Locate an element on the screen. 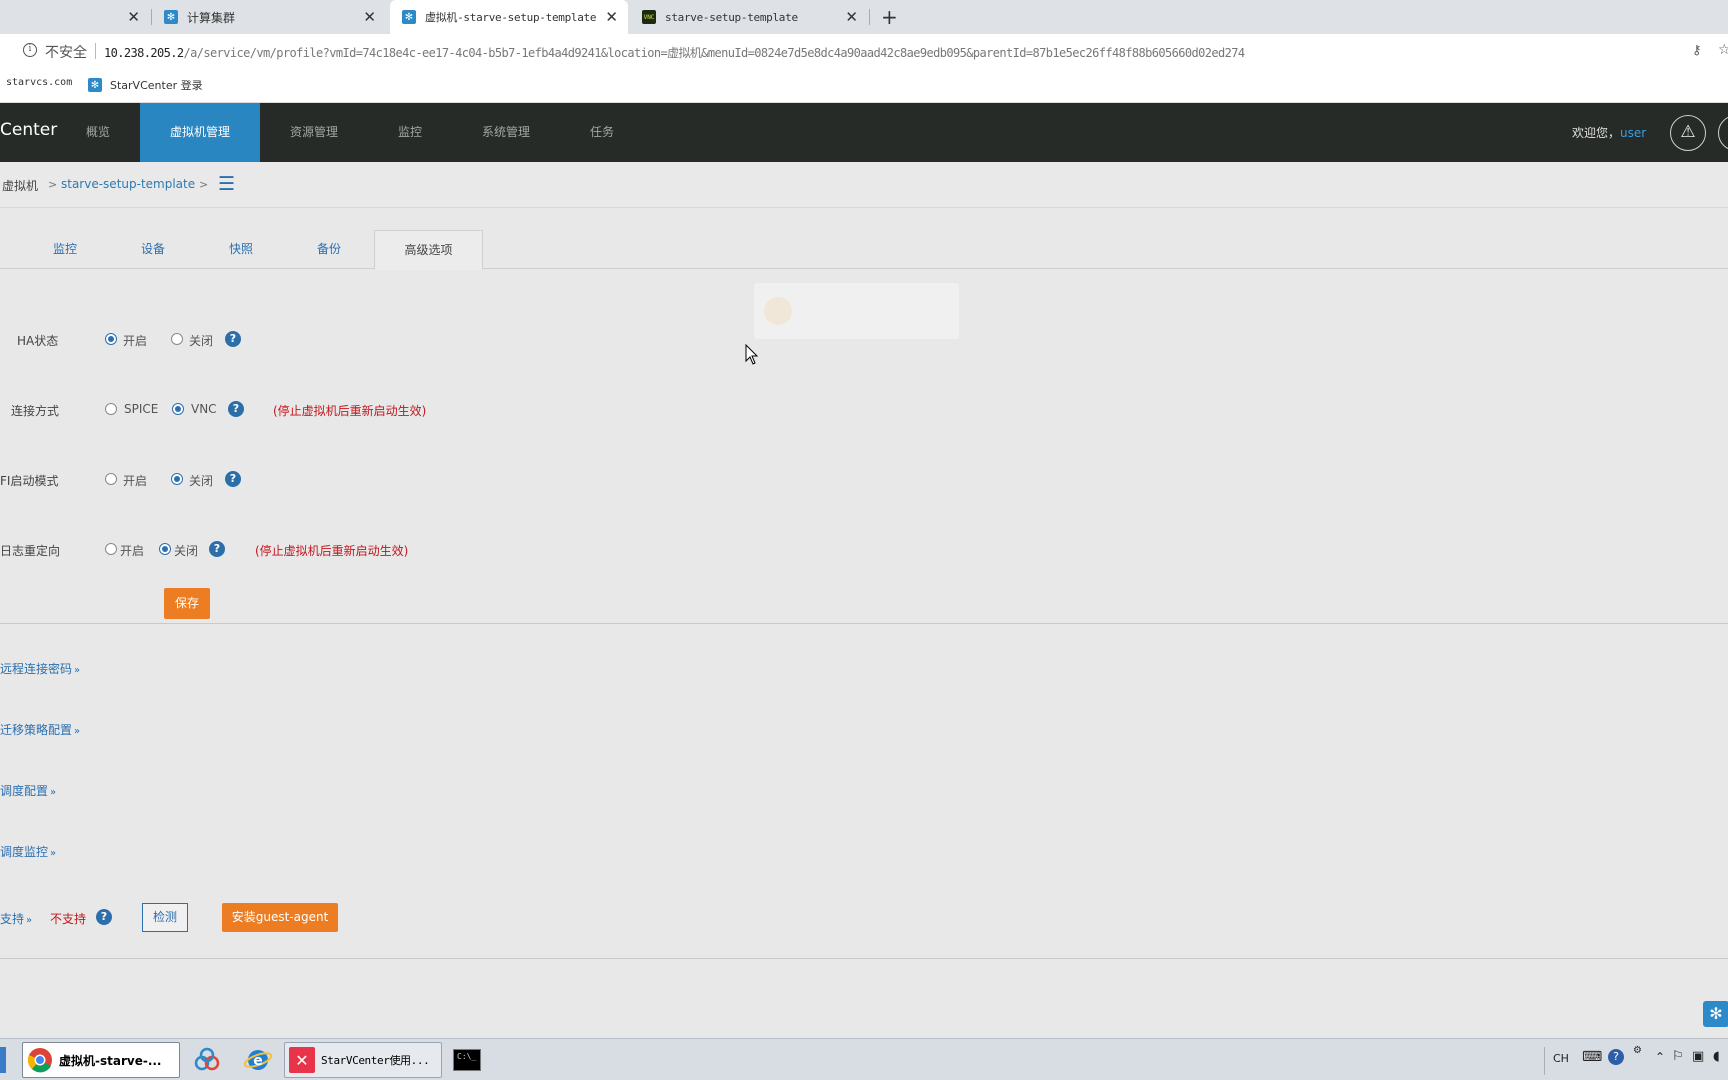  ha-off-label: 关闭 is located at coordinates (201, 340).